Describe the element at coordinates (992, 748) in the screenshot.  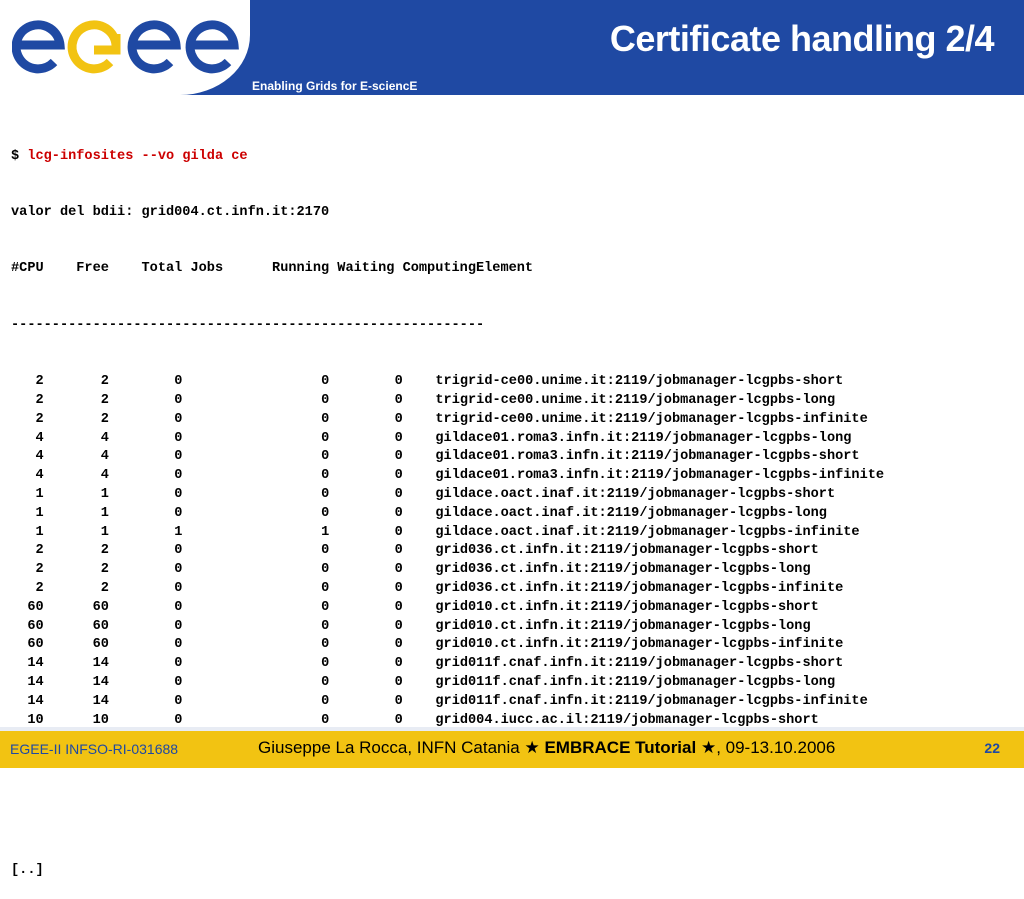
I see `page-number: 22` at that location.